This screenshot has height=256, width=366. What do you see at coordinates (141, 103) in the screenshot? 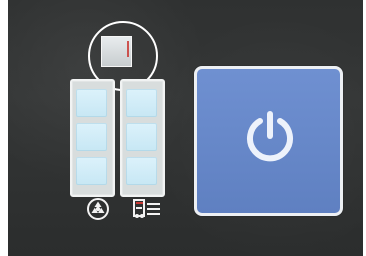
I see `right-level-segment-top` at bounding box center [141, 103].